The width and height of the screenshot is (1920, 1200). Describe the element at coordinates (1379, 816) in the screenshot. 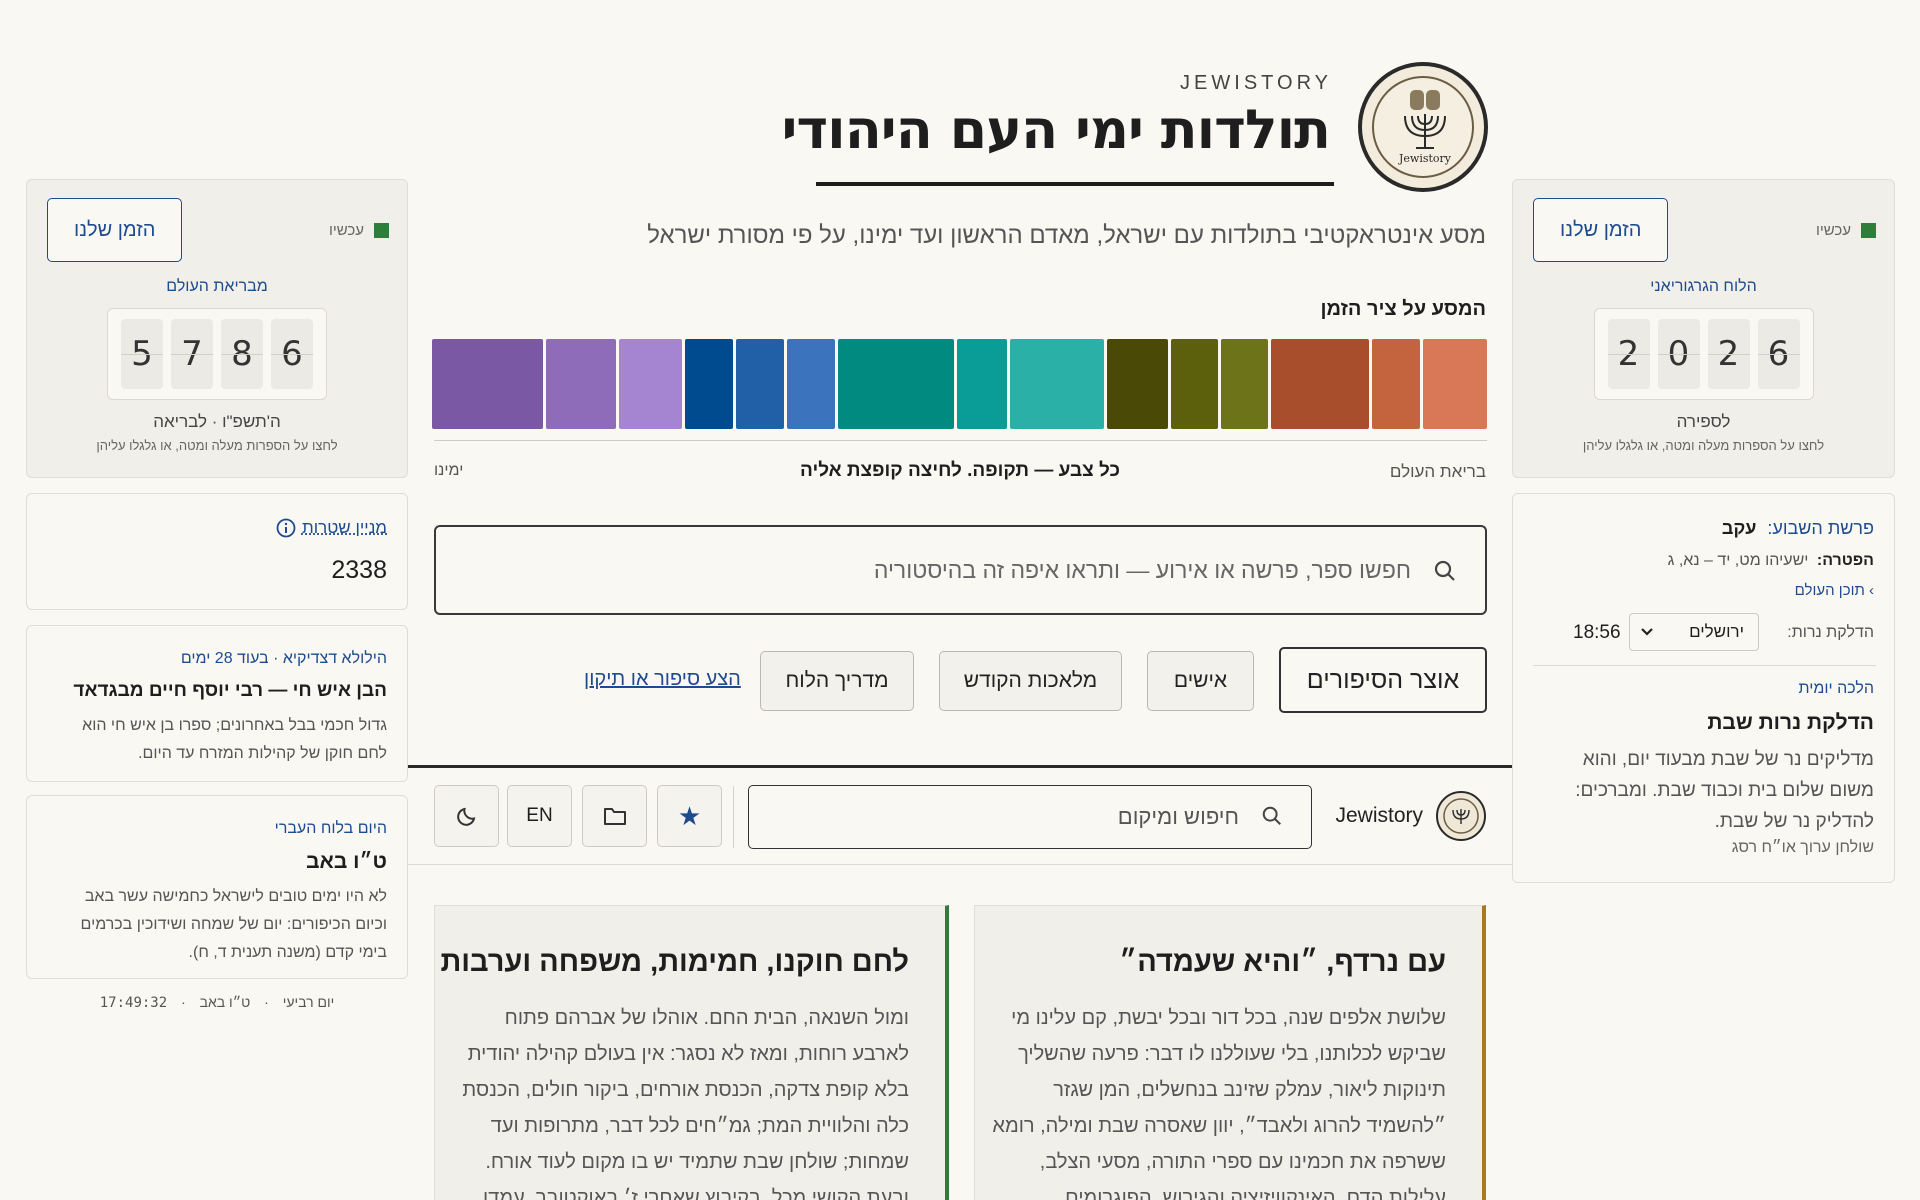

I see `topbar-brand: Jewistory` at that location.